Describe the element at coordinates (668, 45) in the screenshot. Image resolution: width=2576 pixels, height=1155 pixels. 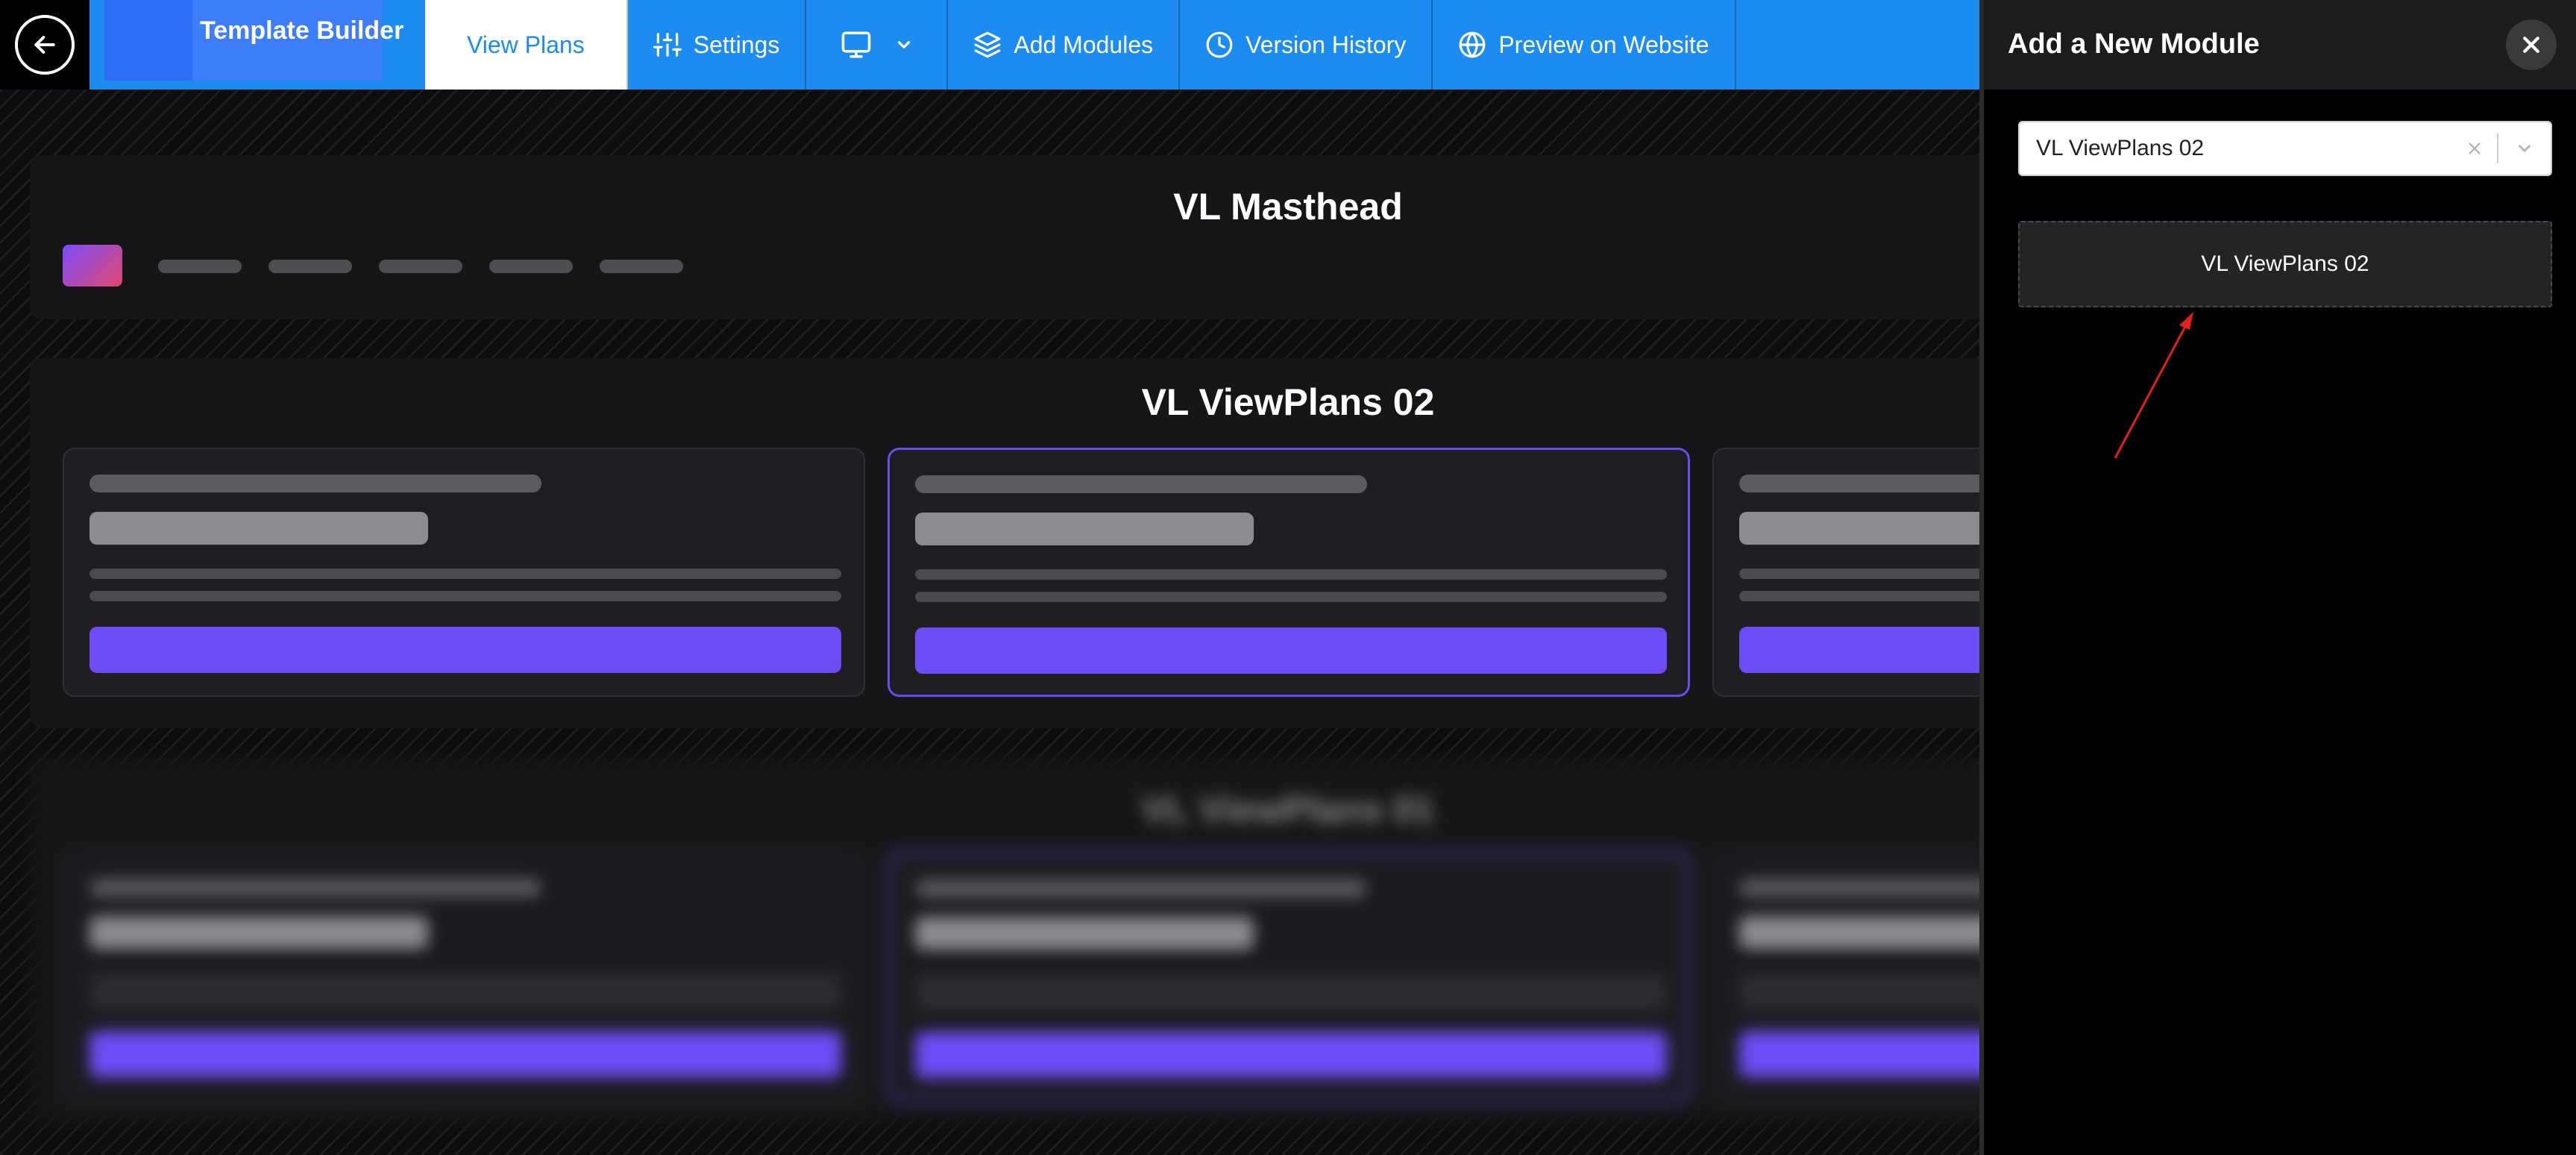
I see `sliders-icon` at that location.